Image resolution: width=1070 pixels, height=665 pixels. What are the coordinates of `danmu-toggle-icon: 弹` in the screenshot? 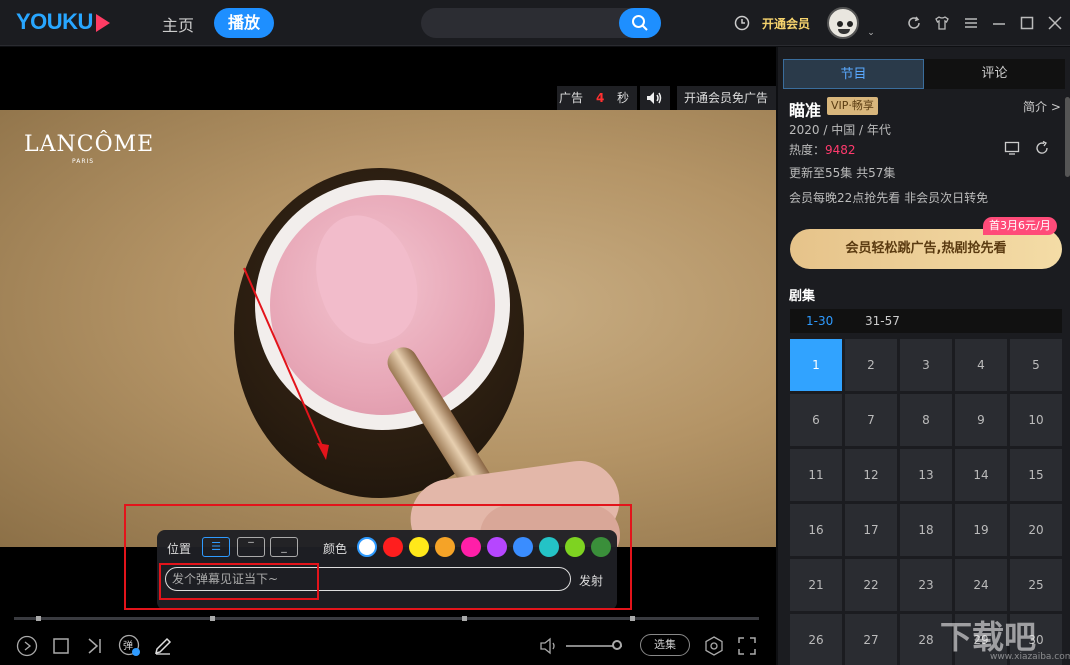 It's located at (129, 645).